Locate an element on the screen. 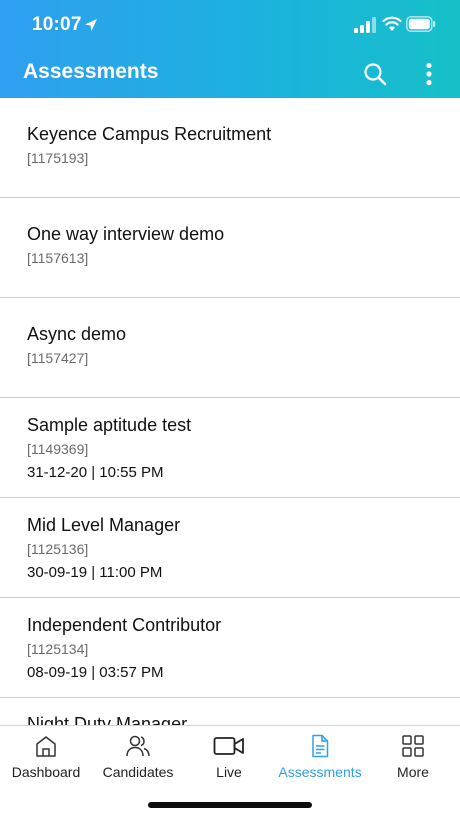 The width and height of the screenshot is (460, 818). tab-candidates: Candidates is located at coordinates (138, 759).